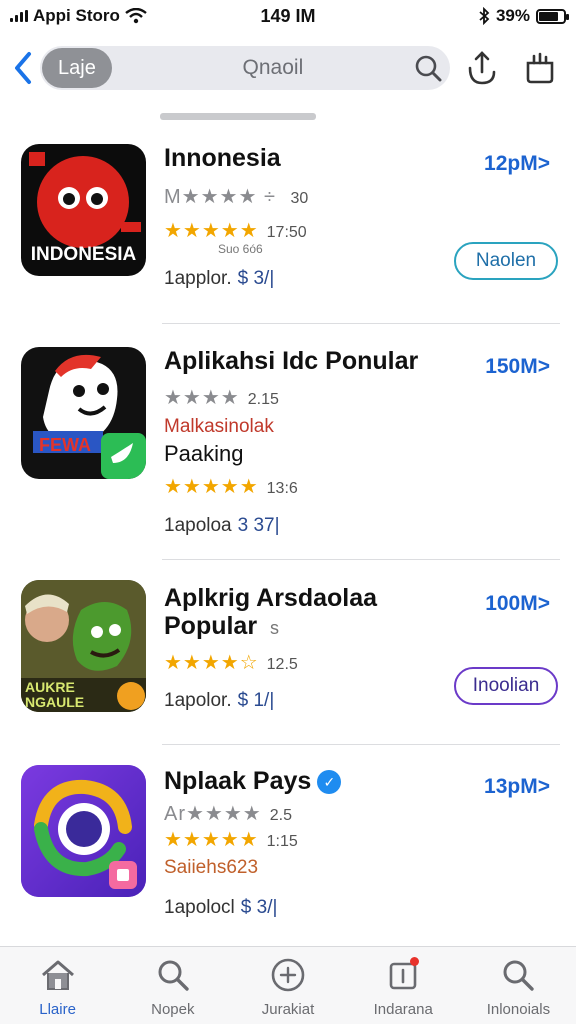 The width and height of the screenshot is (576, 1024). I want to click on divider, so click(361, 323).